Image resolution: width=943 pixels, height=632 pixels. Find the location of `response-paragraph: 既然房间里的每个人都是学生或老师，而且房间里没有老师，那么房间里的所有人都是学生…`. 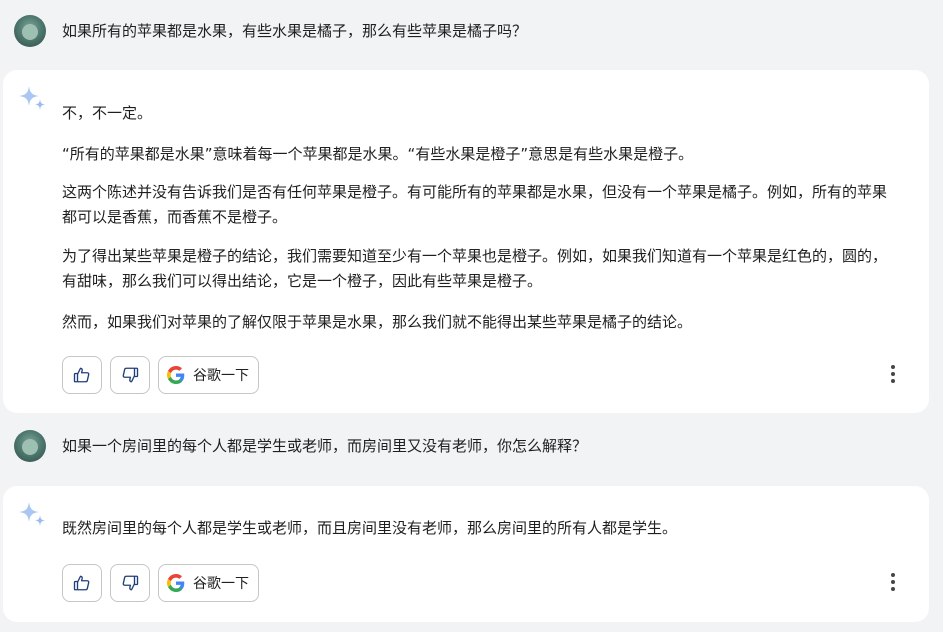

response-paragraph: 既然房间里的每个人都是学生或老师，而且房间里没有老师，那么房间里的所有人都是学生… is located at coordinates (370, 528).